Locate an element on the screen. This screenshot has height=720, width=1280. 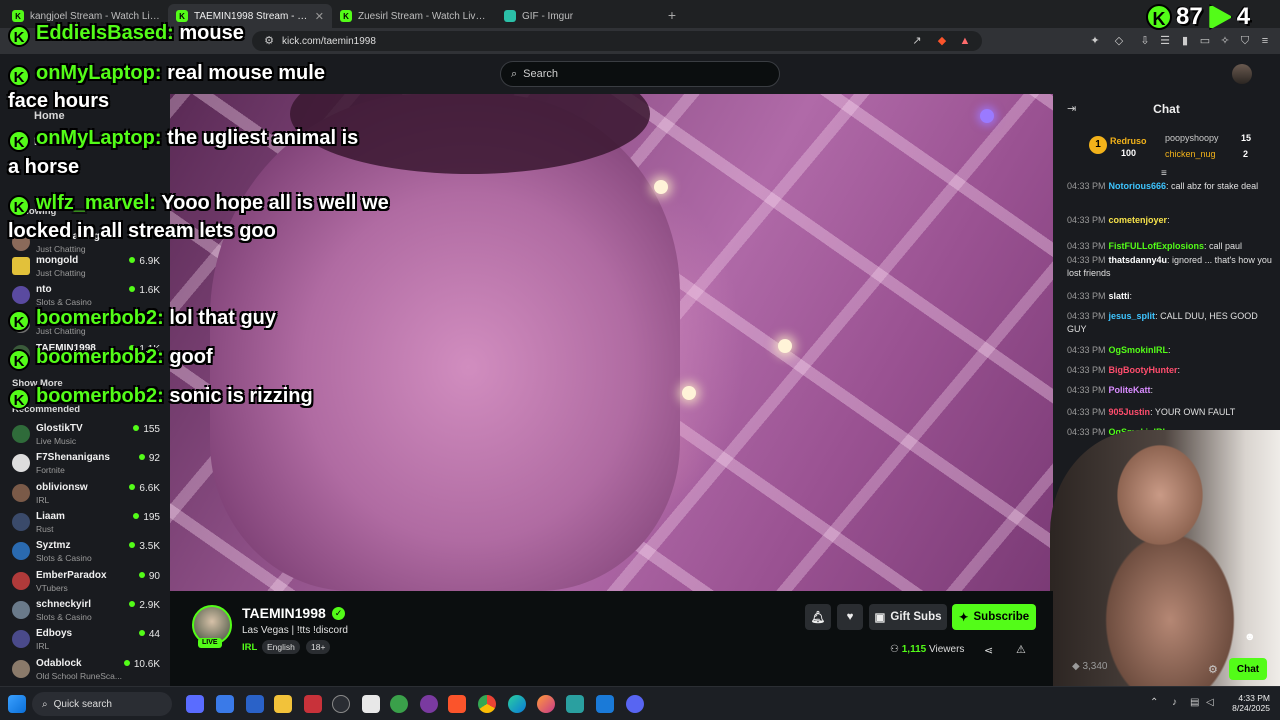
notification-bell-button: 🔔︎ is located at coordinates (818, 617).